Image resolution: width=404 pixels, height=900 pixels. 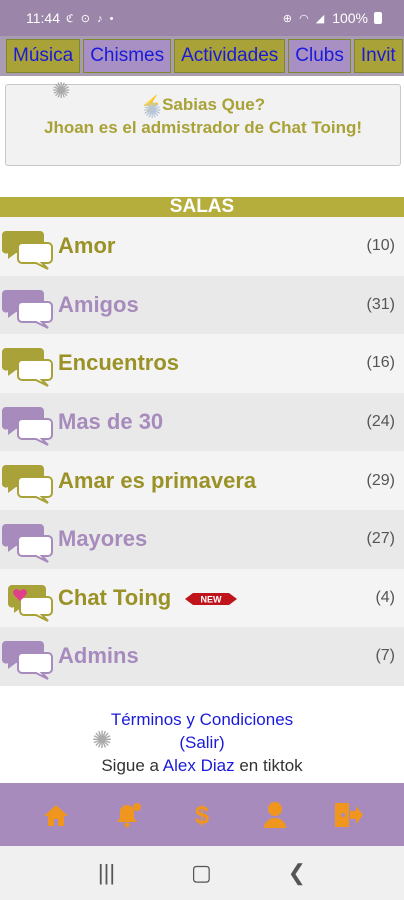 What do you see at coordinates (115, 597) in the screenshot?
I see `room-name-text: Chat Toing` at bounding box center [115, 597].